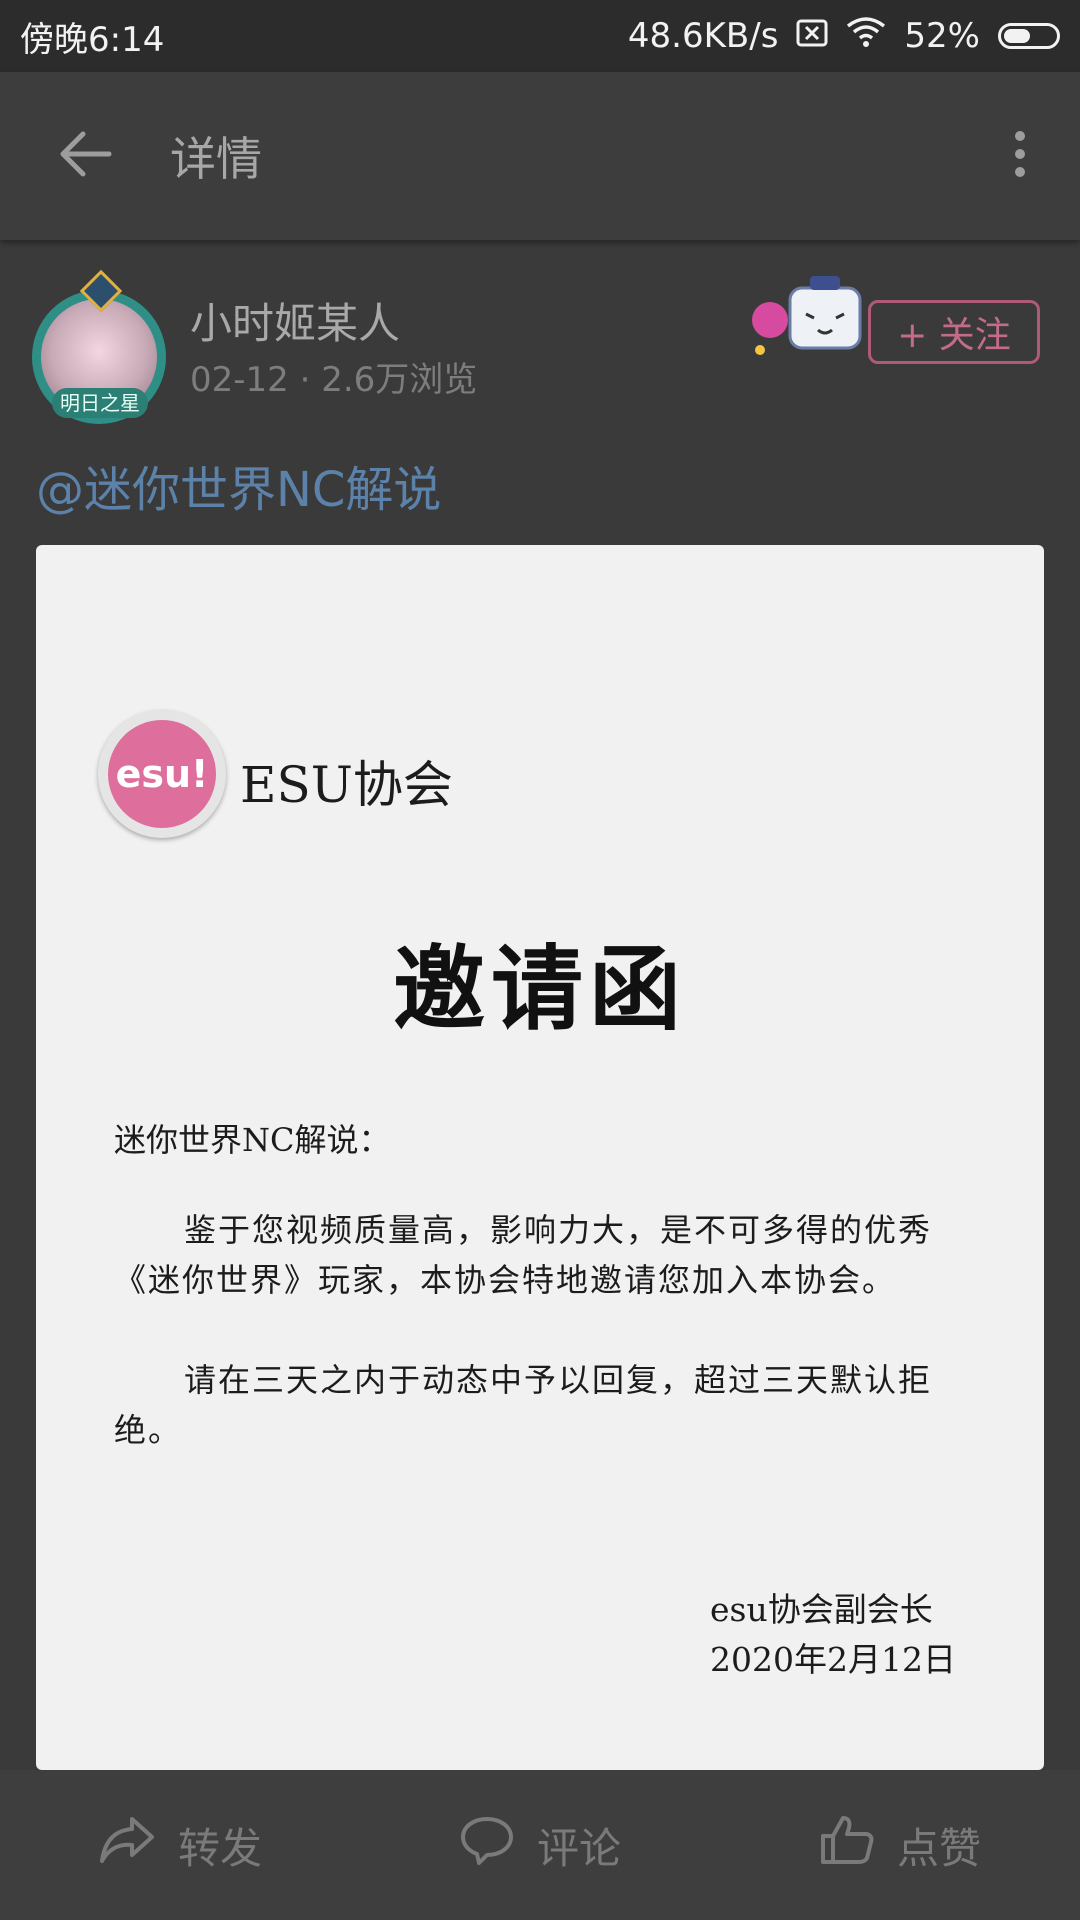 The image size is (1080, 1920). Describe the element at coordinates (523, 1405) in the screenshot. I see `invitation-paragraph-2: 请在三天之内于动态中予以回复，超过三天默认拒绝。` at that location.